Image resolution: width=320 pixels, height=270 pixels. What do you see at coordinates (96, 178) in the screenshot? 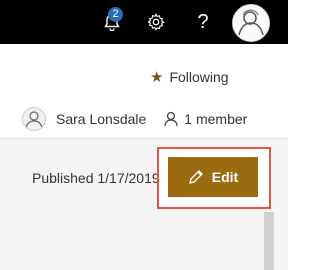
I see `published-status: Published 1/17/2019` at bounding box center [96, 178].